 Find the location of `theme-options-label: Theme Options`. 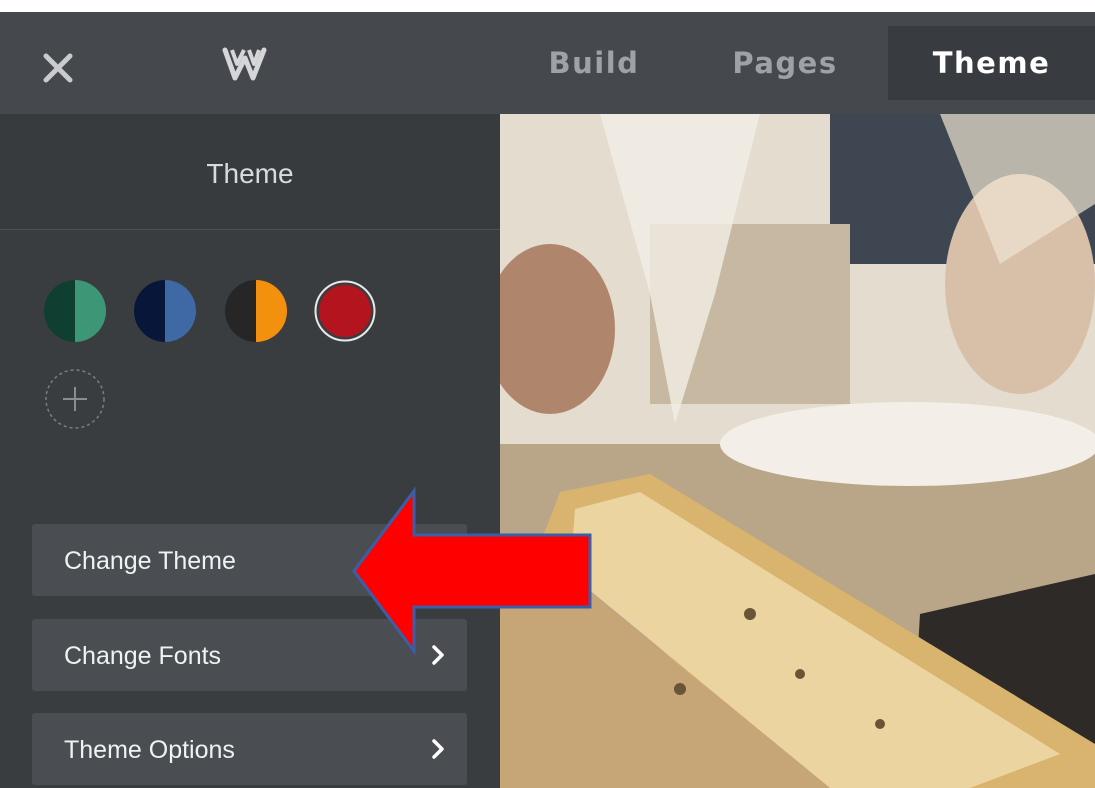

theme-options-label: Theme Options is located at coordinates (149, 750).